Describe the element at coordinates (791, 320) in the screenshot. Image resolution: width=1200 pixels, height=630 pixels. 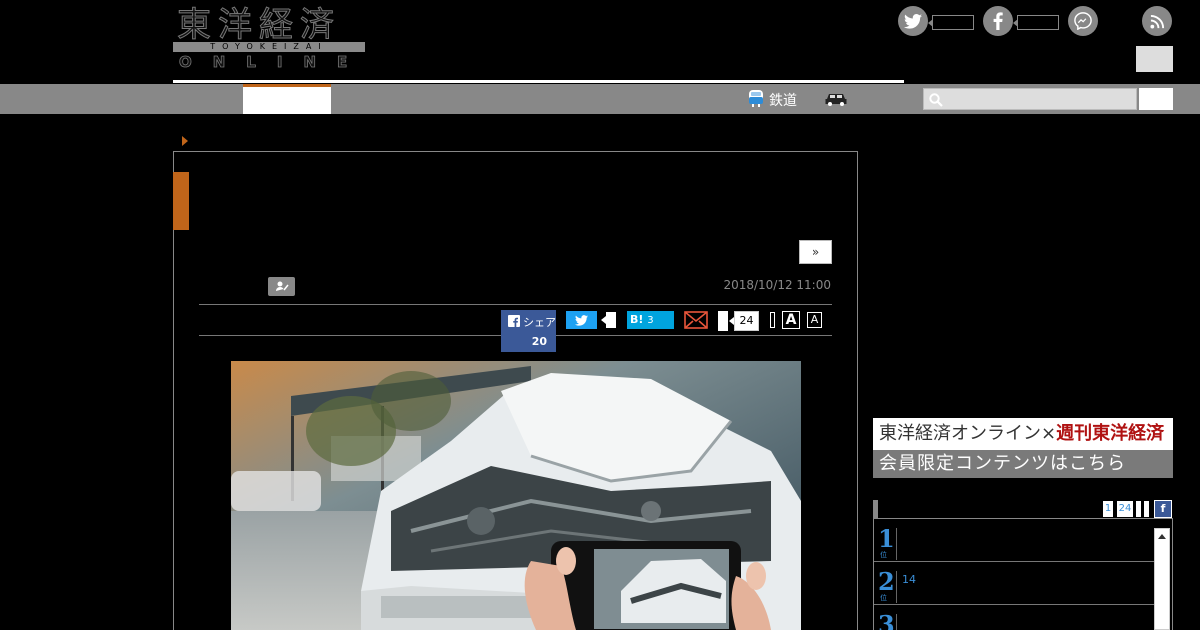
I see `font-size-large-button: A` at that location.